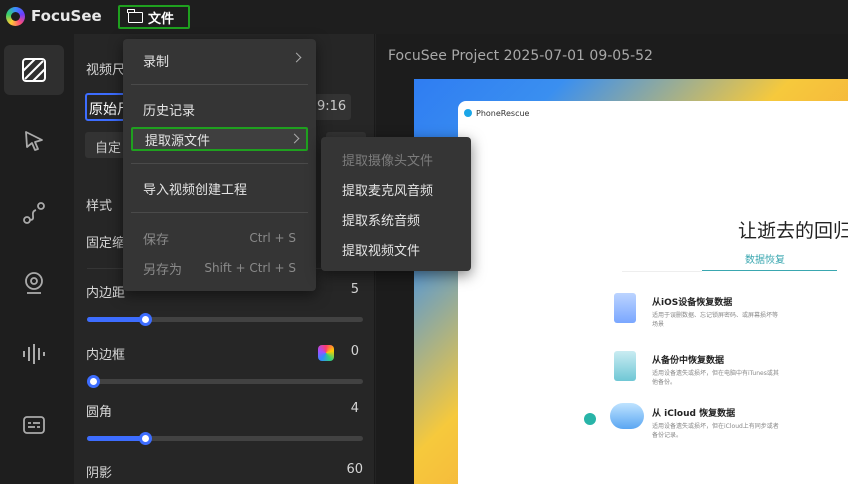 Image resolution: width=848 pixels, height=484 pixels. I want to click on menu-item-label: 提取源文件, so click(178, 141).